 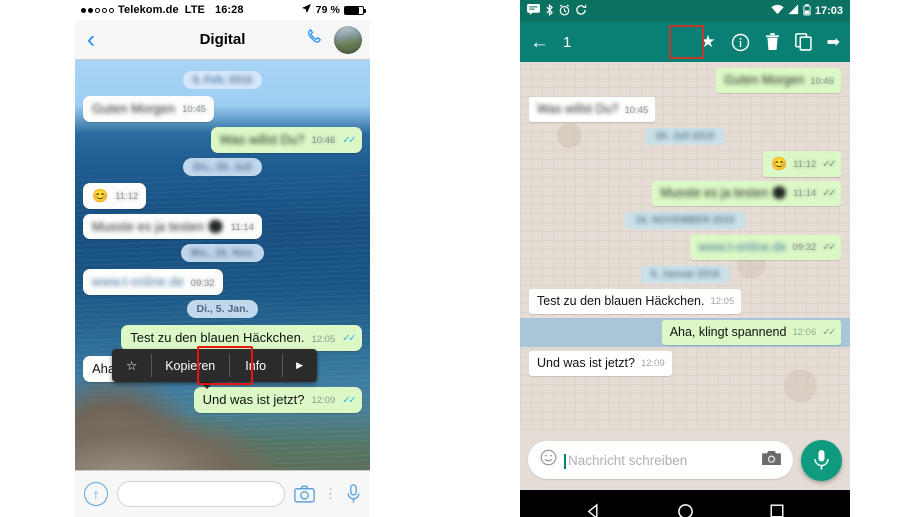 I want to click on message-row: Was willst Du? 10:46 ✓✓, so click(x=222, y=139).